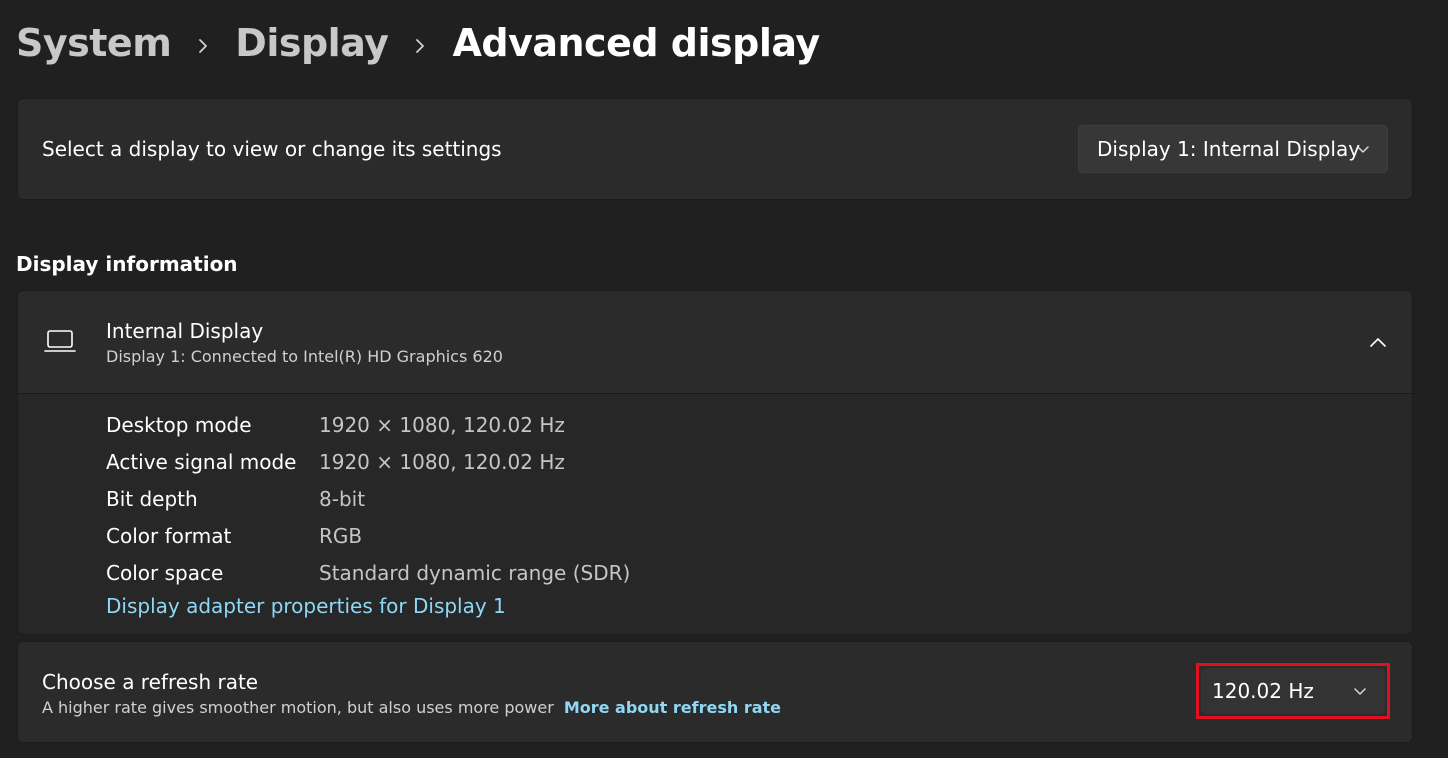 The height and width of the screenshot is (758, 1448). I want to click on info-key: Color format, so click(169, 536).